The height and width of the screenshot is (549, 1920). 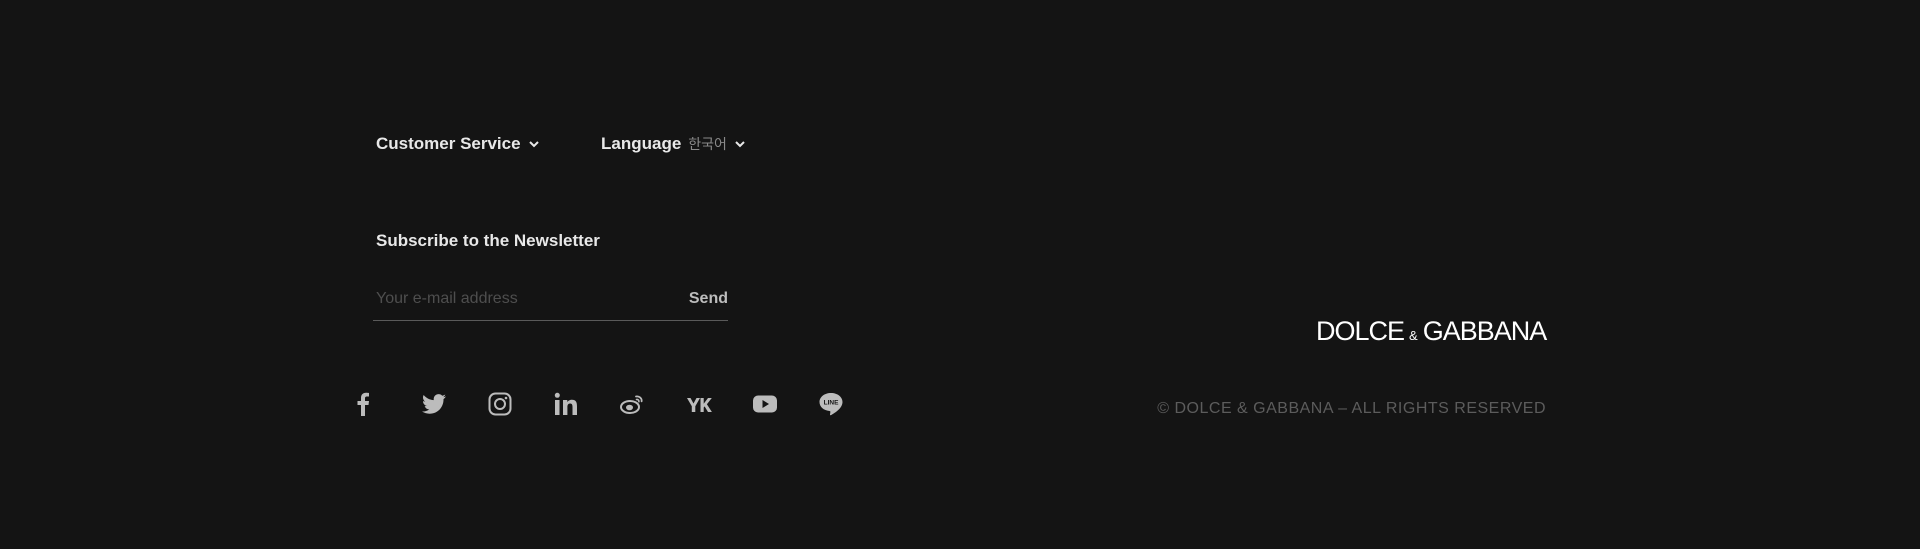 I want to click on weibo-icon, so click(x=653, y=404).